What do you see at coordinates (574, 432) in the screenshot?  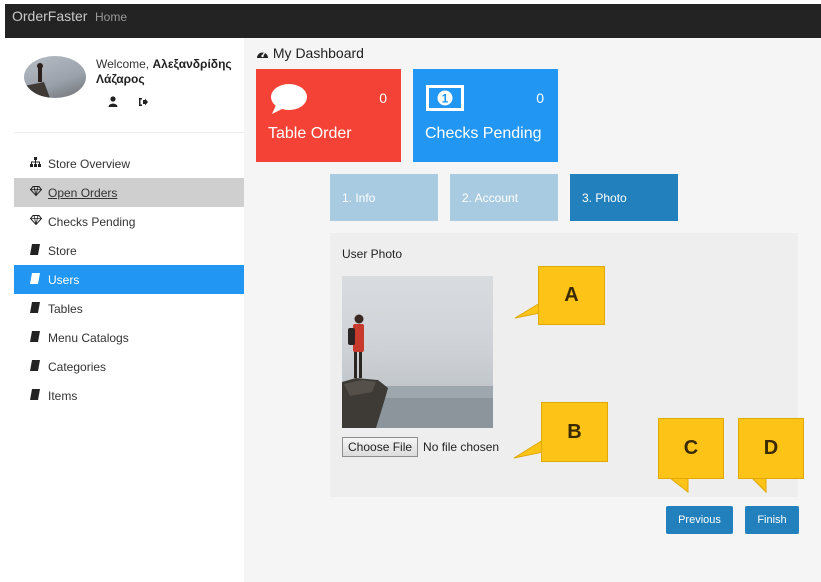 I see `callout-b: B` at bounding box center [574, 432].